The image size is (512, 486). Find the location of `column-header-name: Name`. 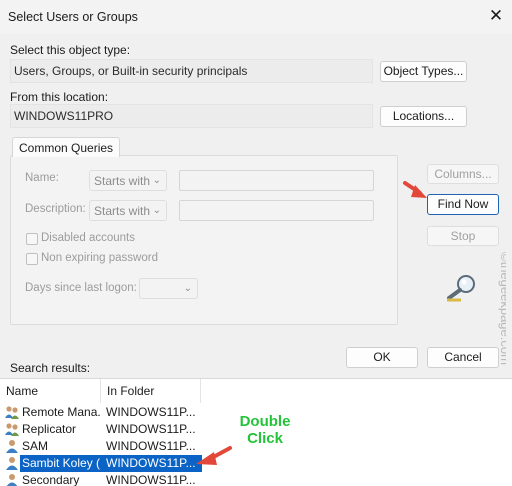

column-header-name: Name is located at coordinates (50, 391).